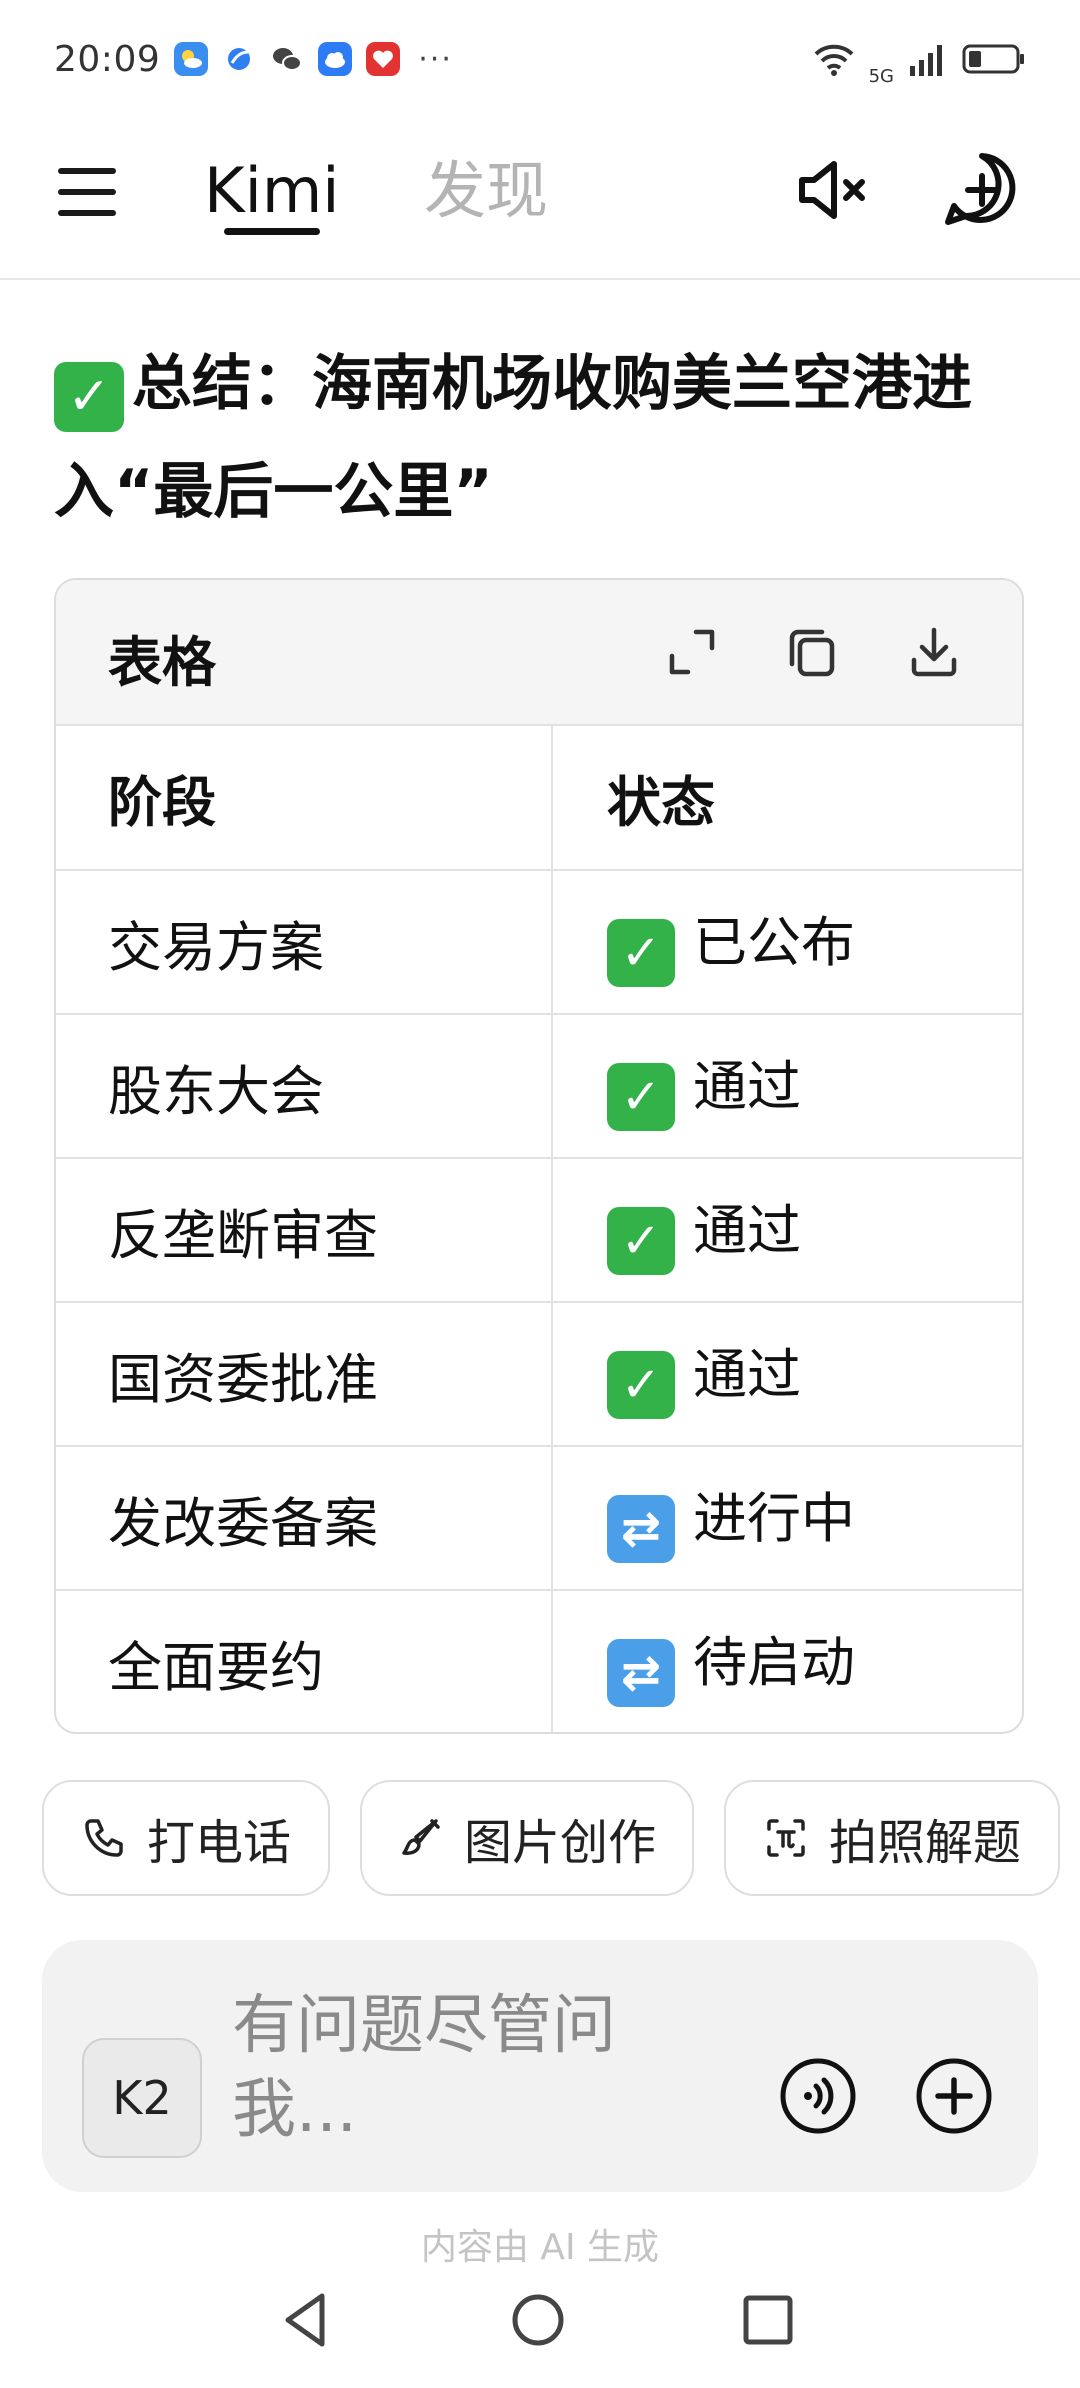 The height and width of the screenshot is (2388, 1080). Describe the element at coordinates (833, 60) in the screenshot. I see `wifi-icon` at that location.